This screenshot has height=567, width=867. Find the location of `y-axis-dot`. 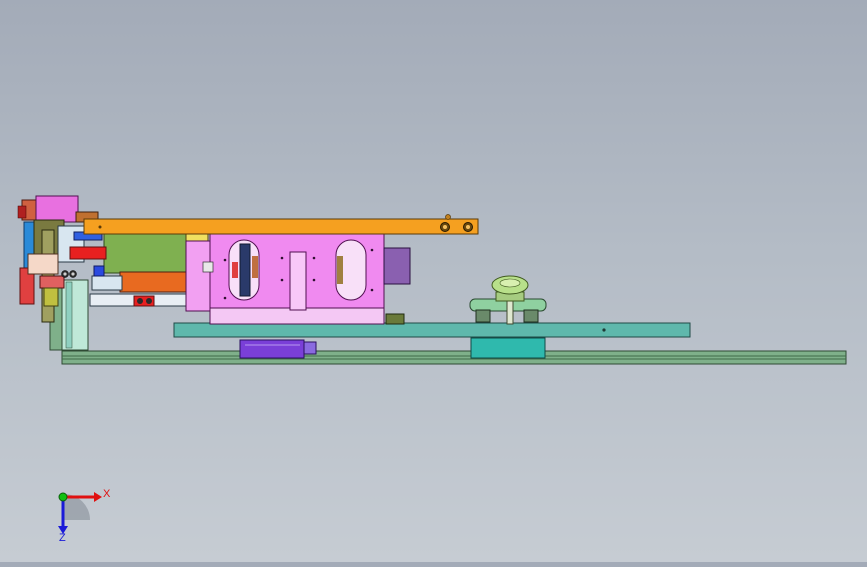

y-axis-dot is located at coordinates (63, 497).